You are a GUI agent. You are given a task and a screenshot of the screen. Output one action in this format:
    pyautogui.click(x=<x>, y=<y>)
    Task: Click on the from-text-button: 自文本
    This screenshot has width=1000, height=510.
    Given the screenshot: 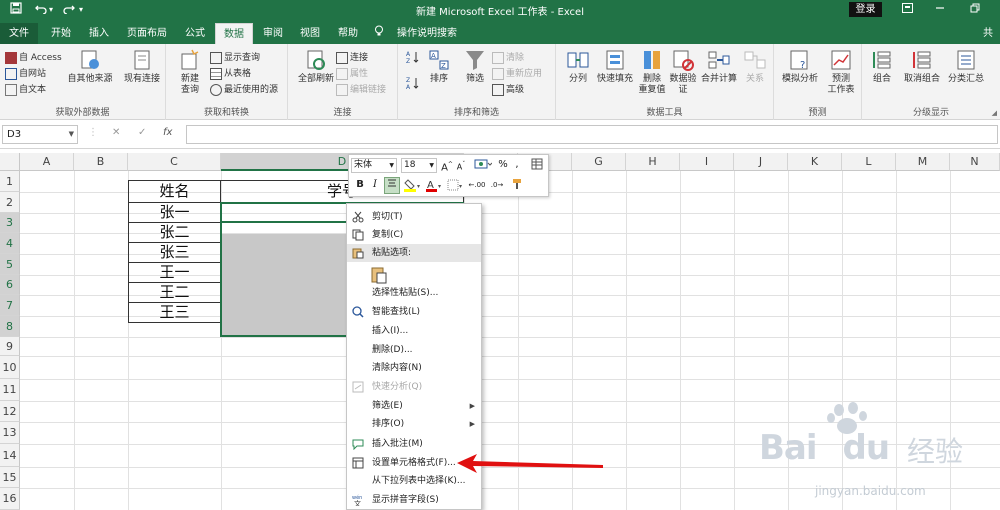 What is the action you would take?
    pyautogui.click(x=25, y=89)
    